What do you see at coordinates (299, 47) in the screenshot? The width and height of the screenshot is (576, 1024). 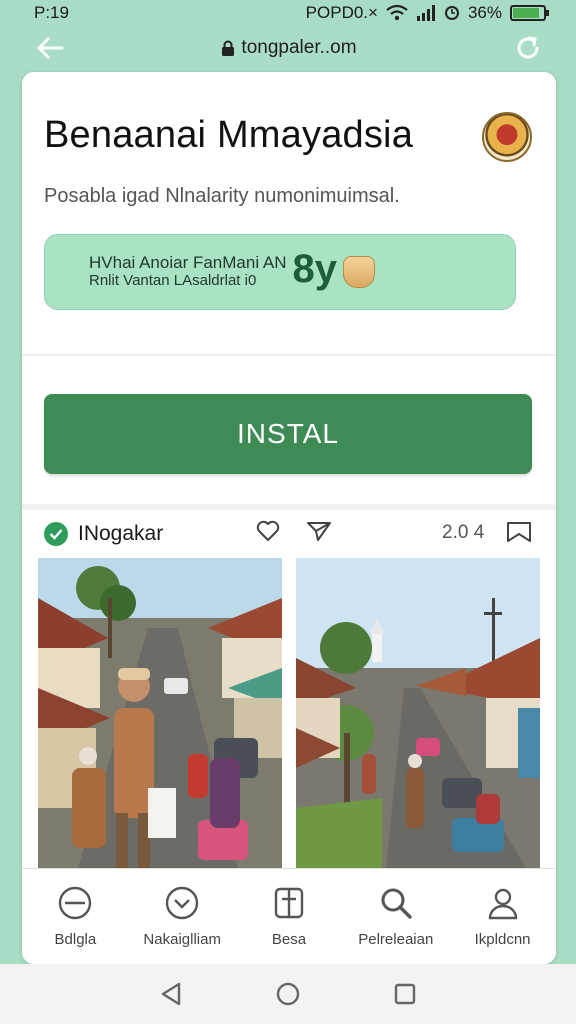 I see `url-text: tongpaler..om` at bounding box center [299, 47].